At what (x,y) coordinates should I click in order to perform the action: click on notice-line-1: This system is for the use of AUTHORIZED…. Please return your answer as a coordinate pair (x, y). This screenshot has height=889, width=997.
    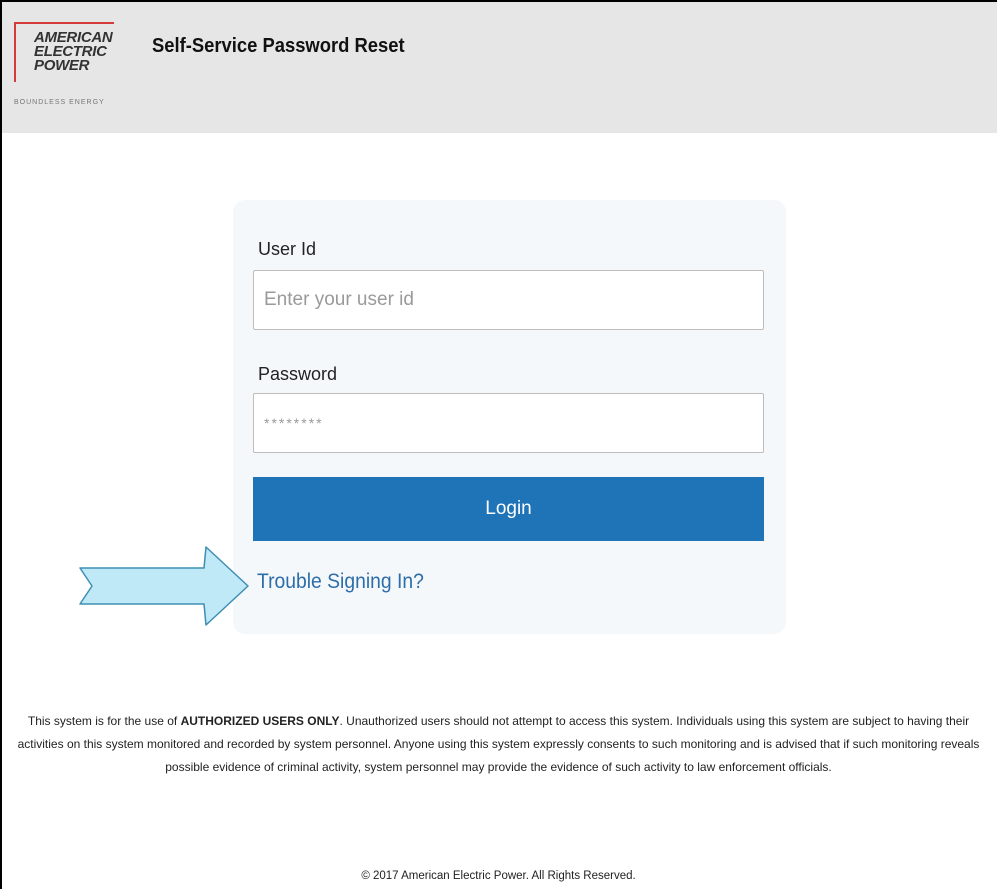
    Looking at the image, I should click on (498, 721).